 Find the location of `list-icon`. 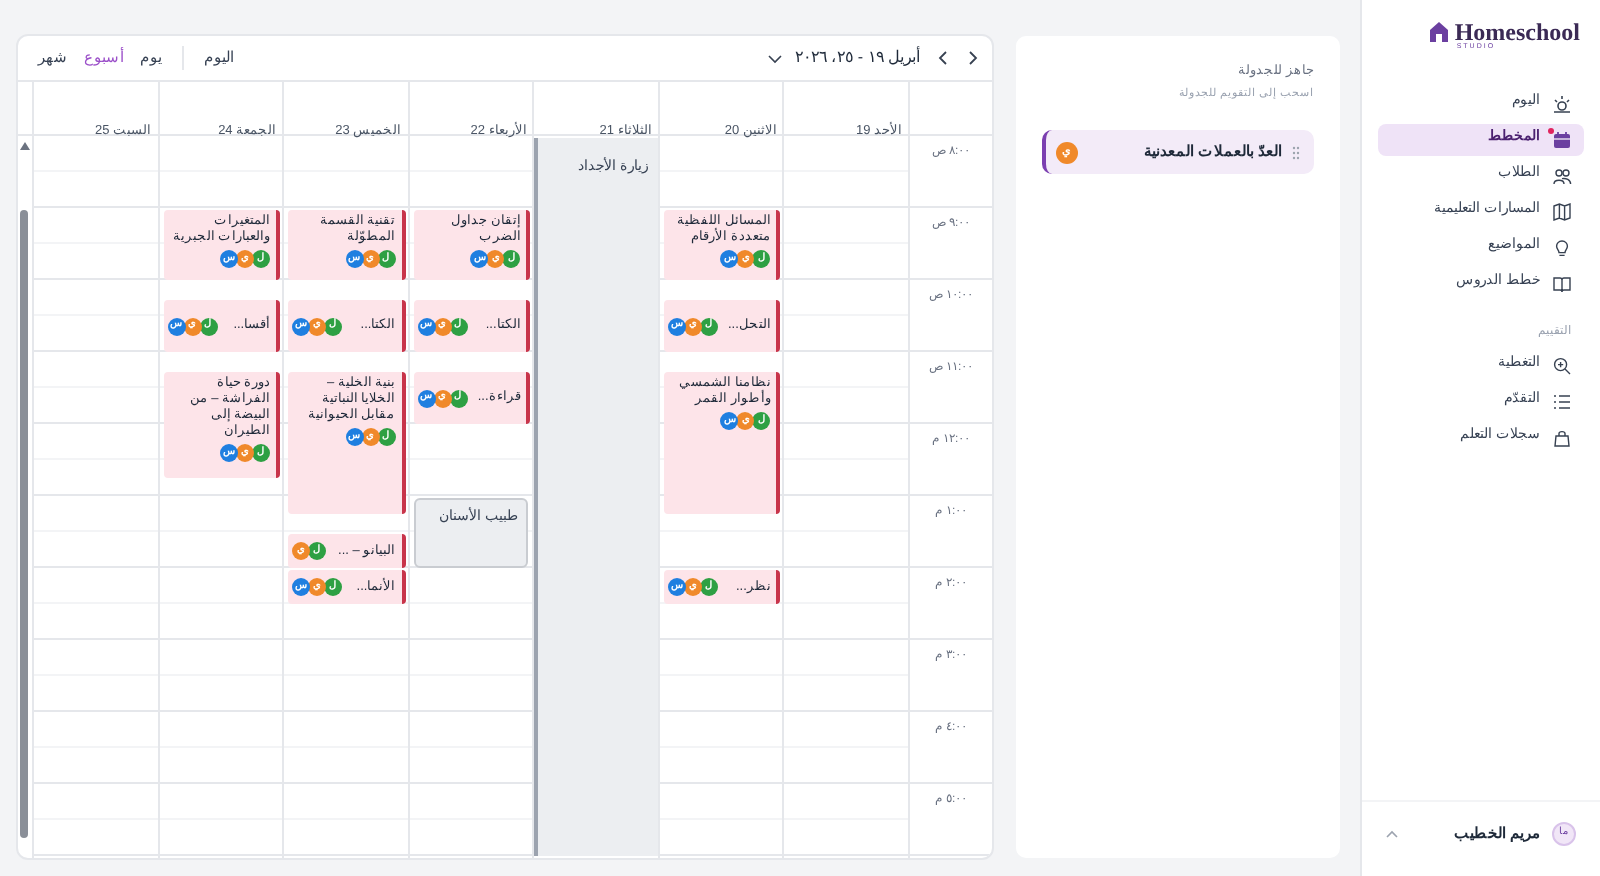

list-icon is located at coordinates (1562, 401).